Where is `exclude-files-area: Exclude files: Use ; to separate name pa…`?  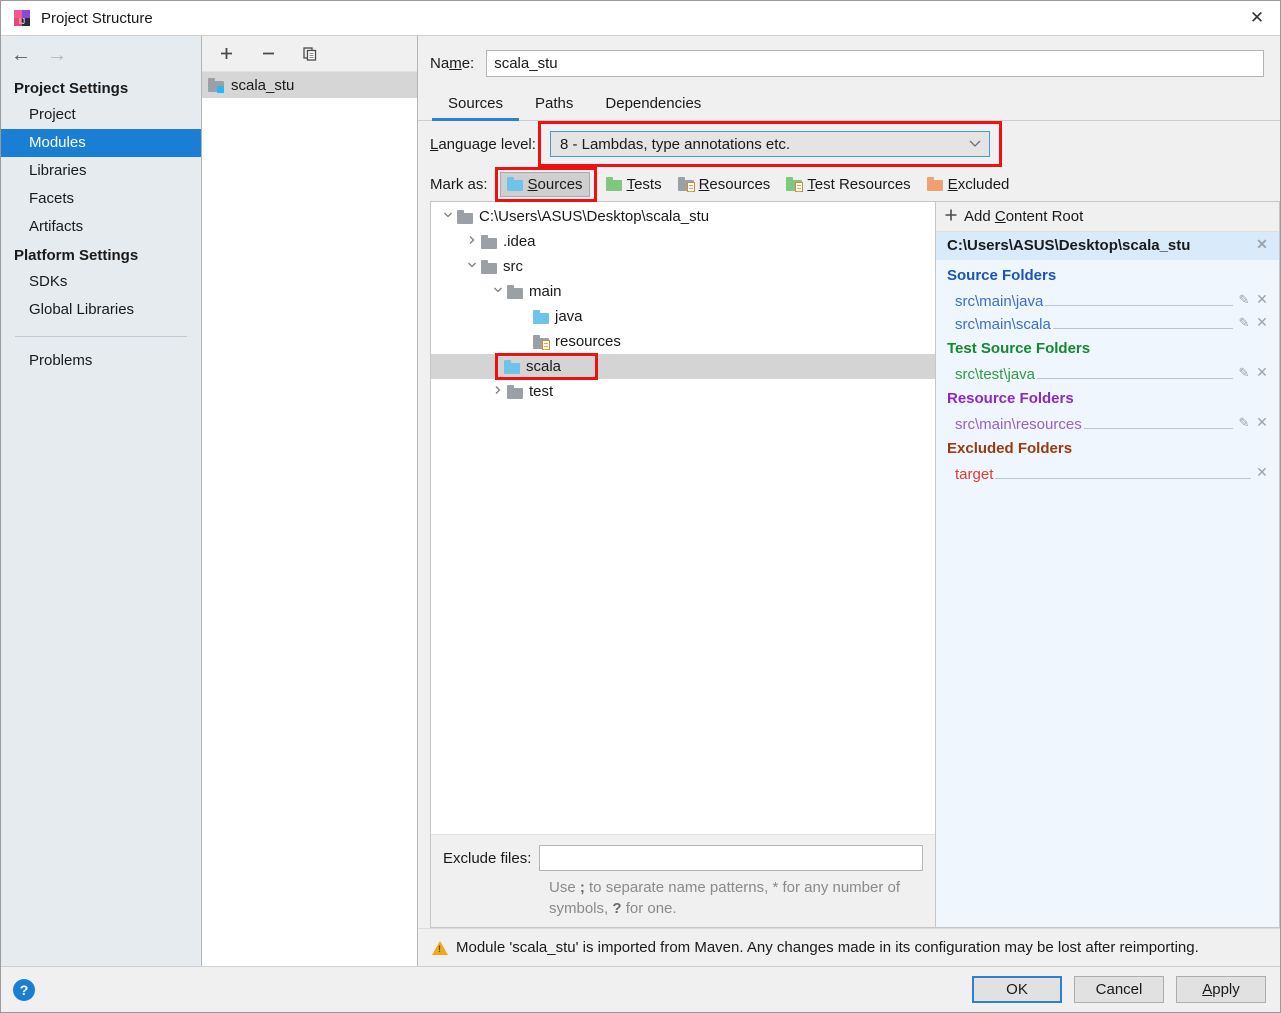 exclude-files-area: Exclude files: Use ; to separate name pa… is located at coordinates (683, 880).